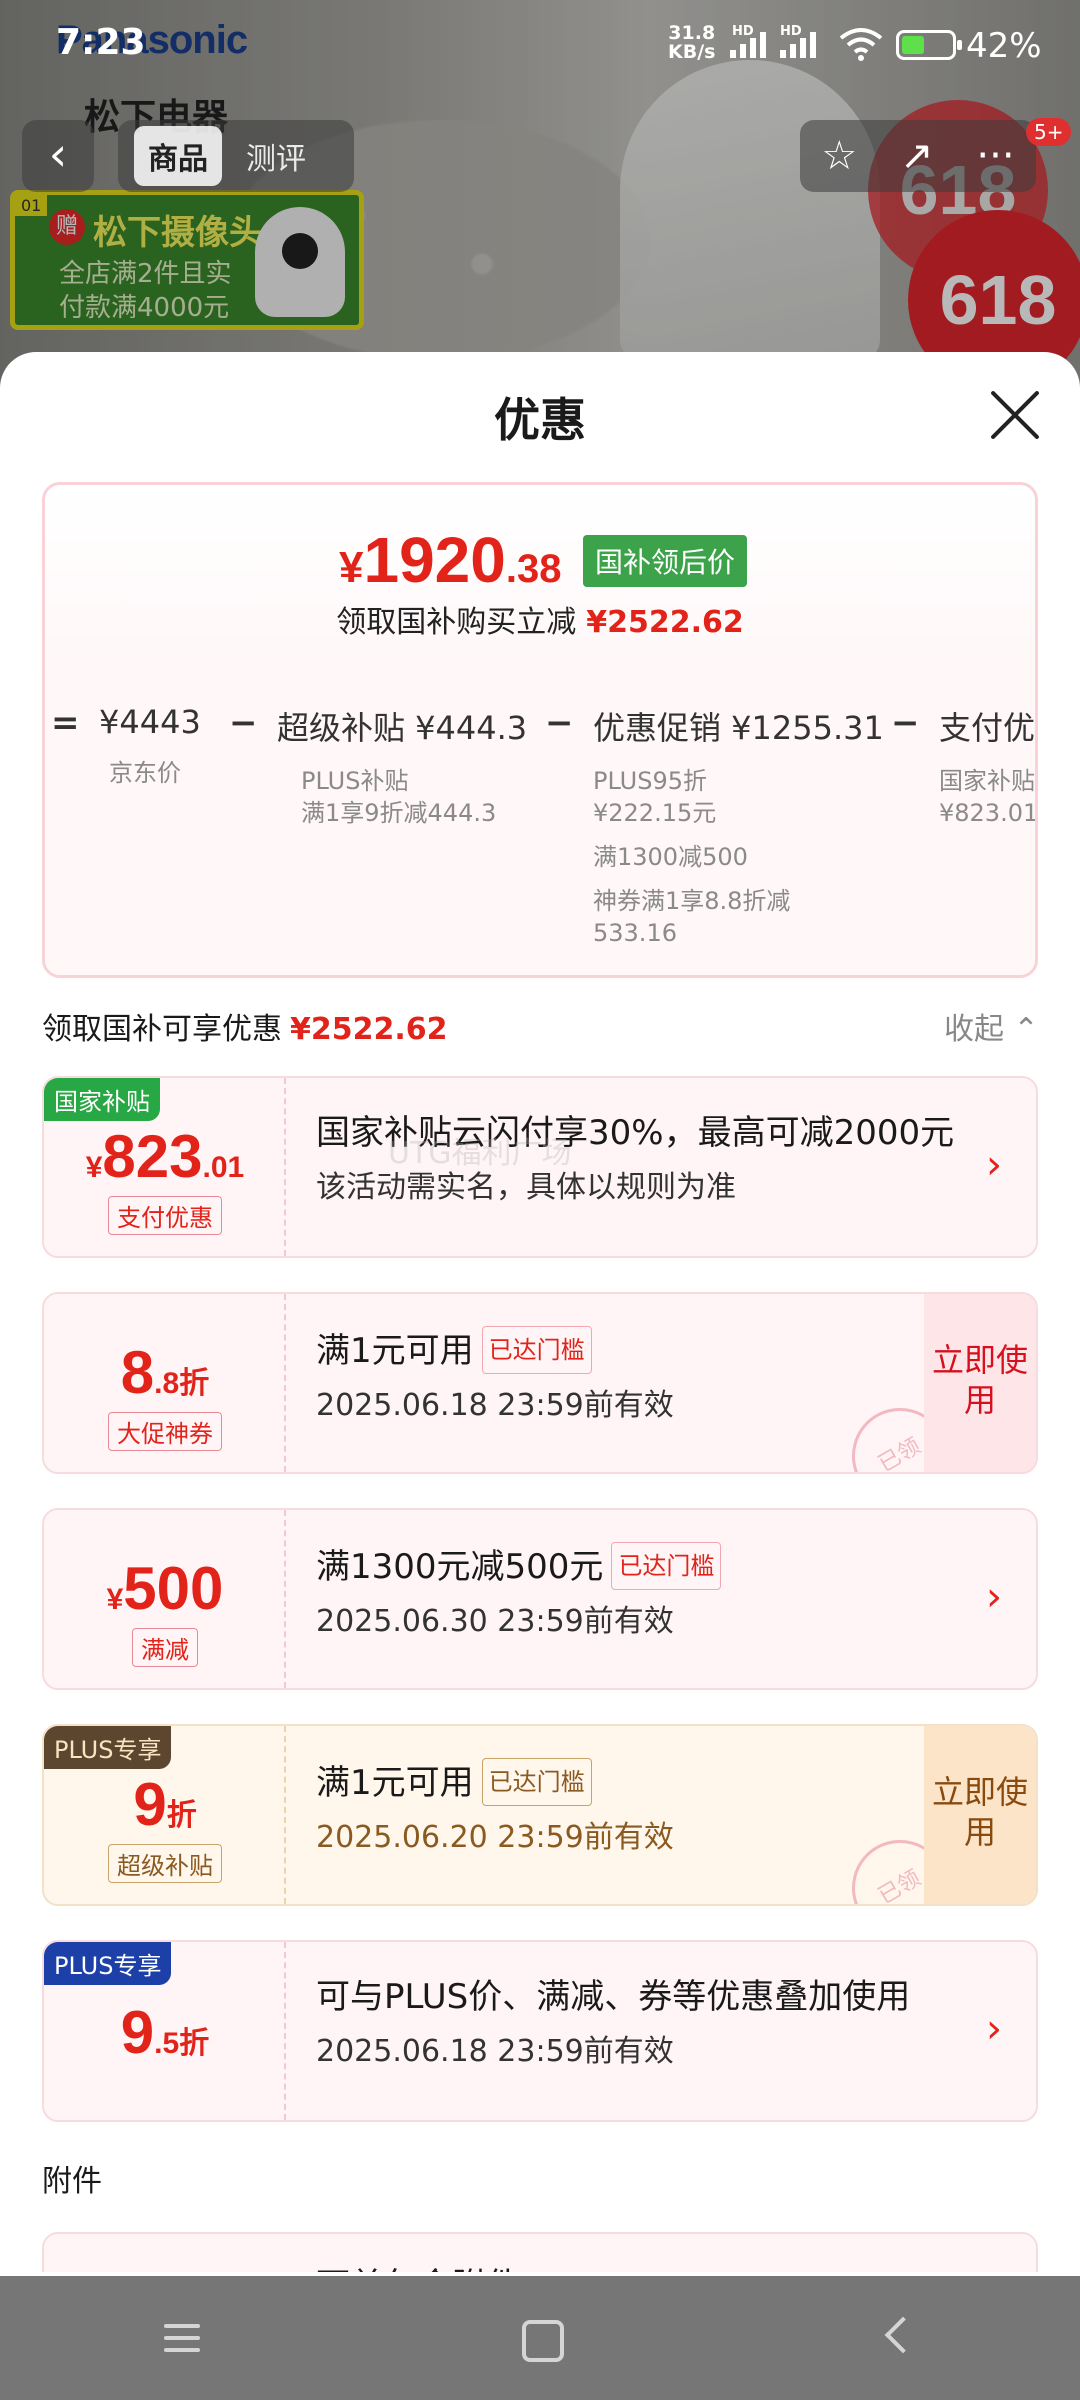  Describe the element at coordinates (636, 2022) in the screenshot. I see `coupon-info: 可与PLUS价、满减、券等优惠叠加使用 2025.06.18 23:59前有效` at that location.